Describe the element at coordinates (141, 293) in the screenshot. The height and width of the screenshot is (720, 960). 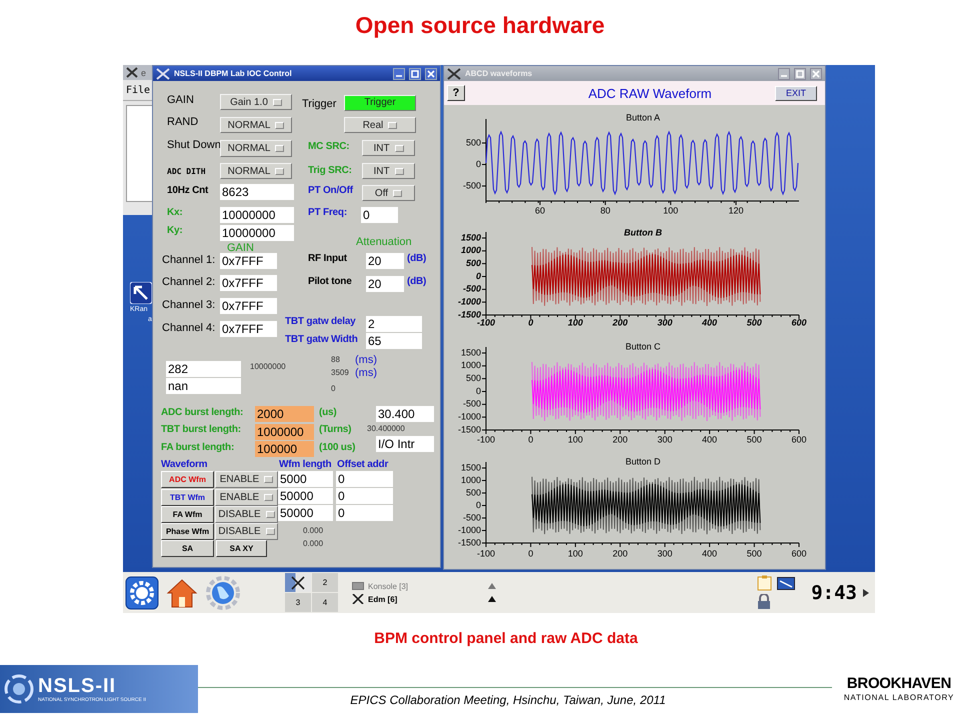
I see `arrow-icon` at that location.